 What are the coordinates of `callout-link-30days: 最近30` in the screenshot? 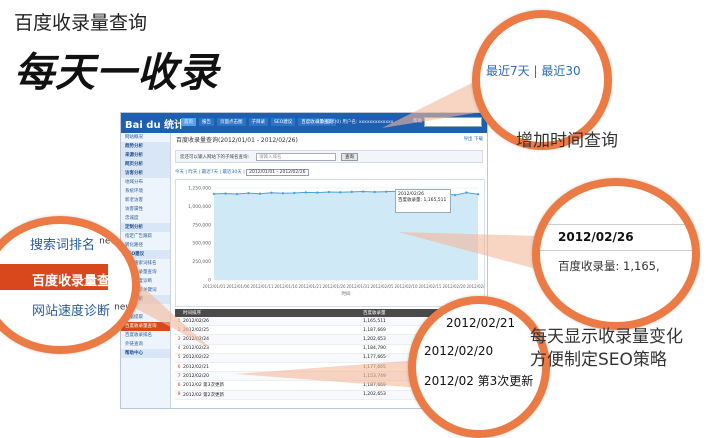 It's located at (560, 71).